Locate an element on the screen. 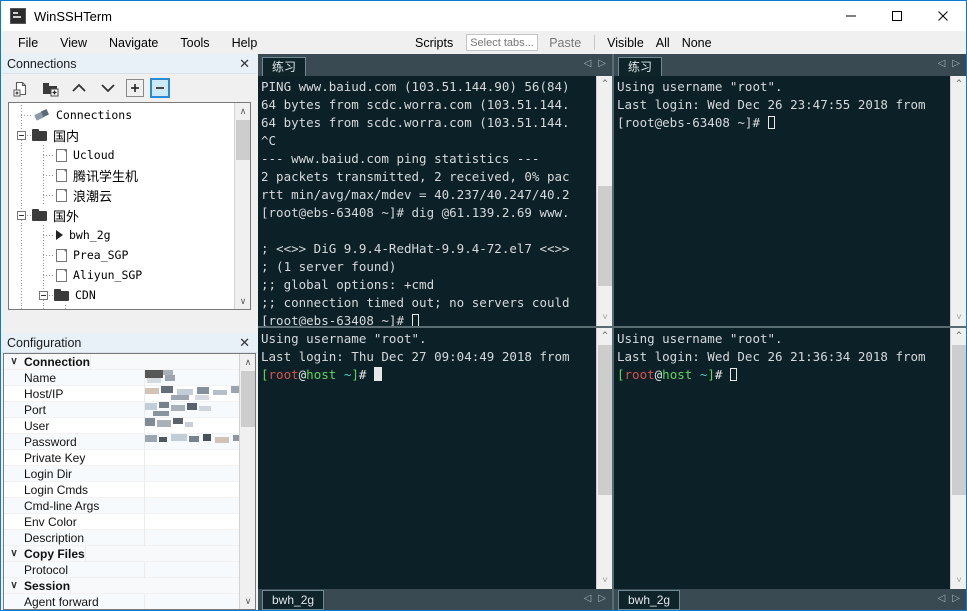  tree-item-国内: 国内 is located at coordinates (122, 135).